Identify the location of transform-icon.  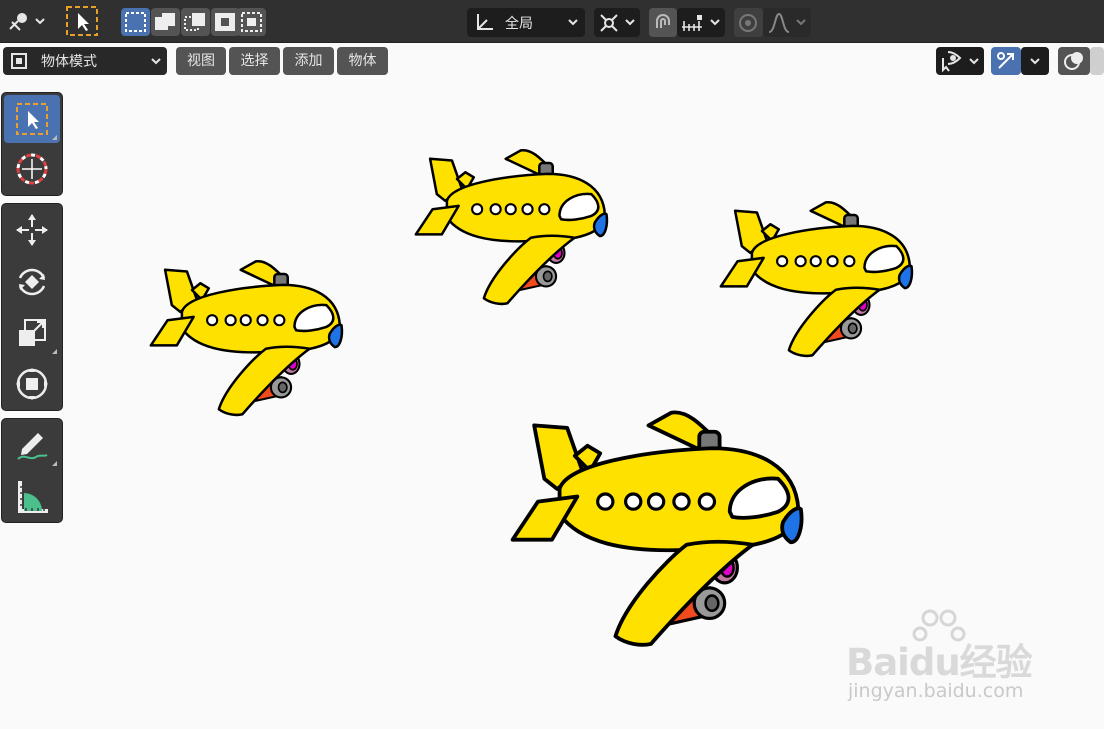
(32, 384).